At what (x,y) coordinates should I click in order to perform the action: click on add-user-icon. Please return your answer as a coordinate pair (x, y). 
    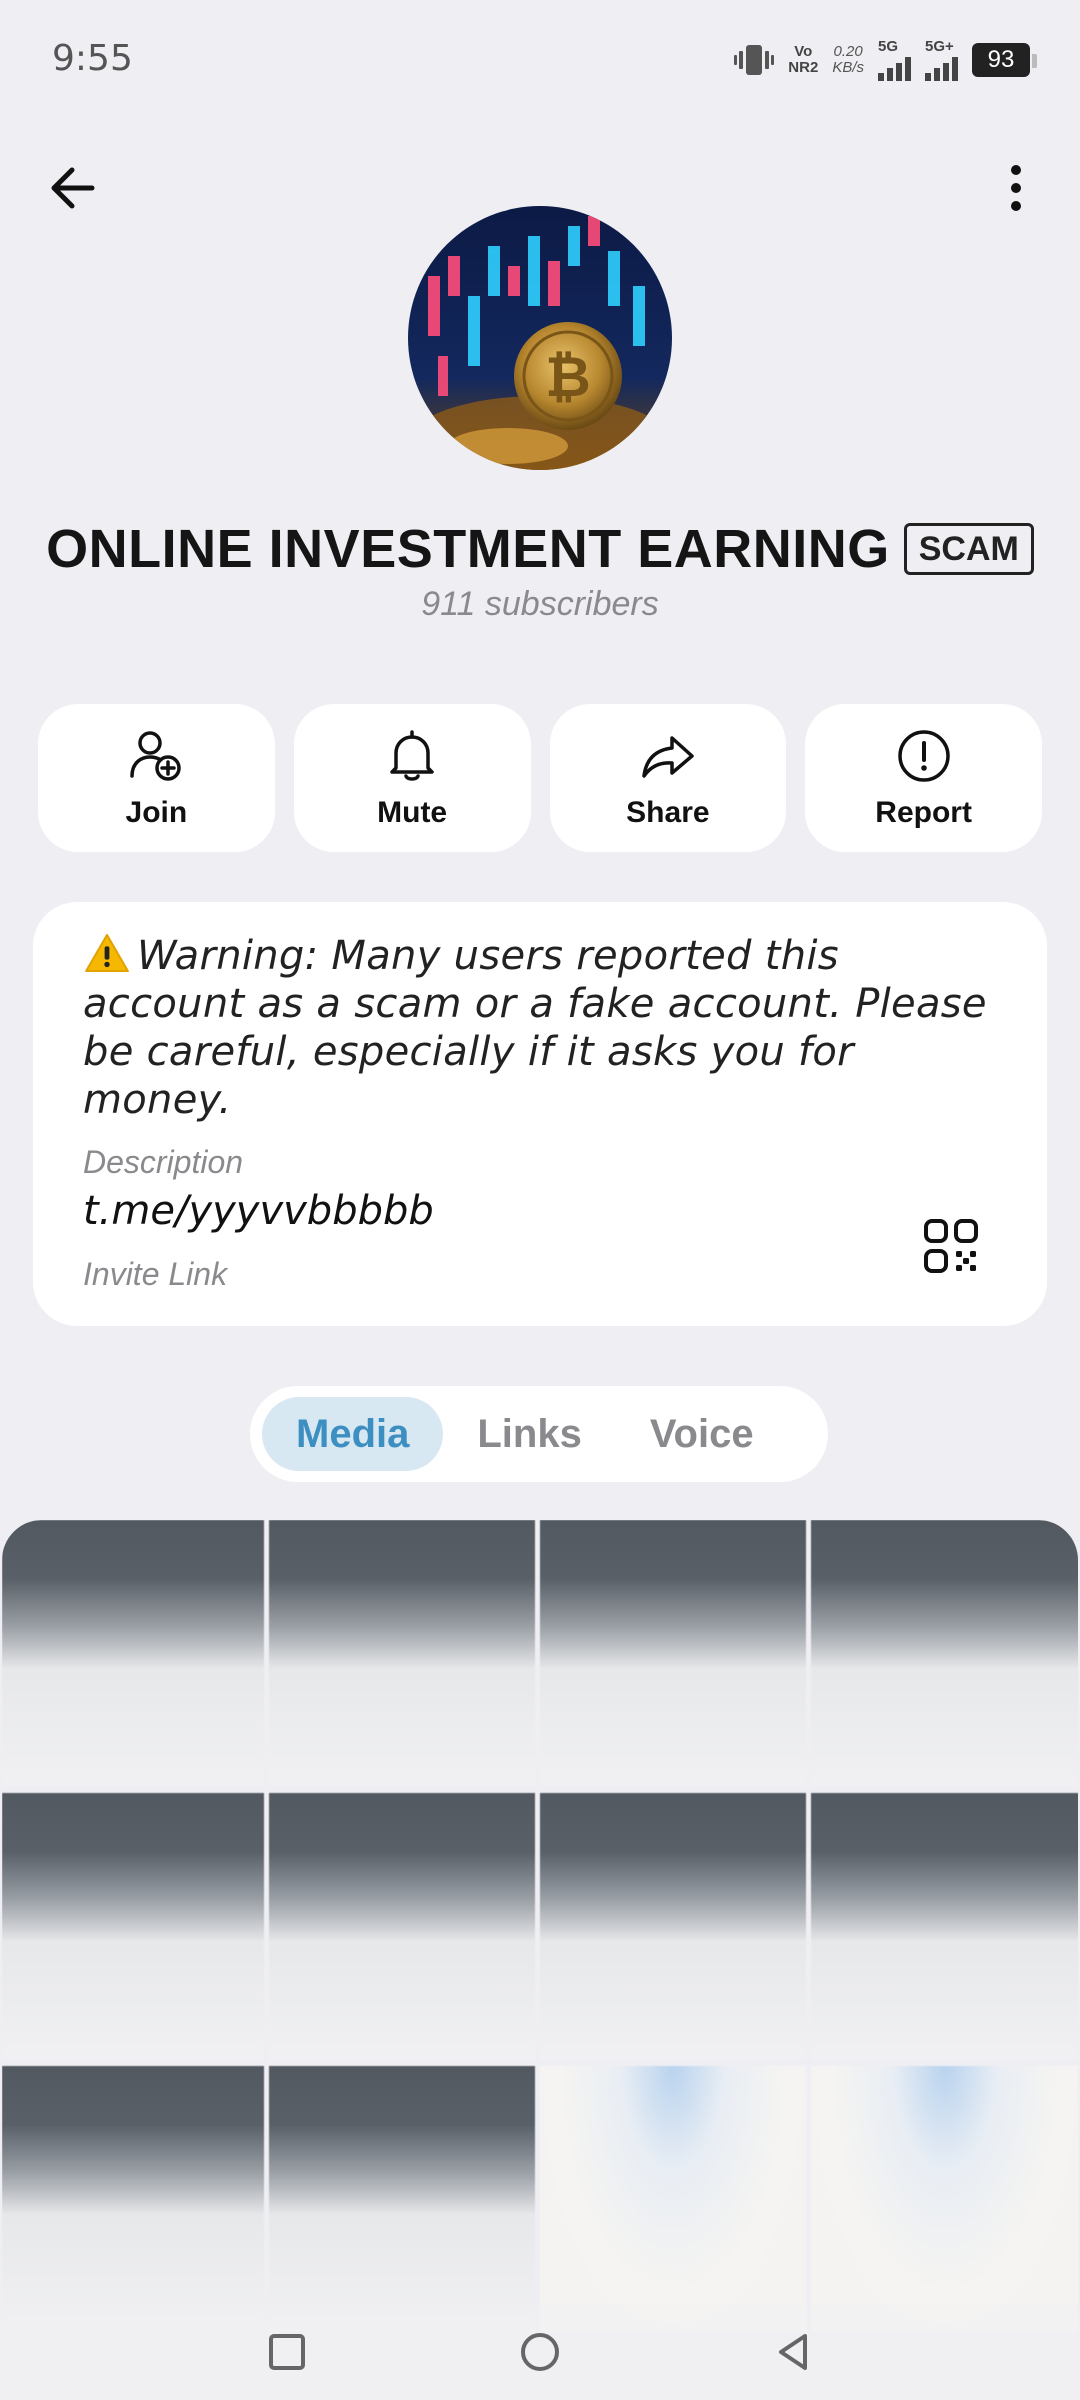
    Looking at the image, I should click on (156, 756).